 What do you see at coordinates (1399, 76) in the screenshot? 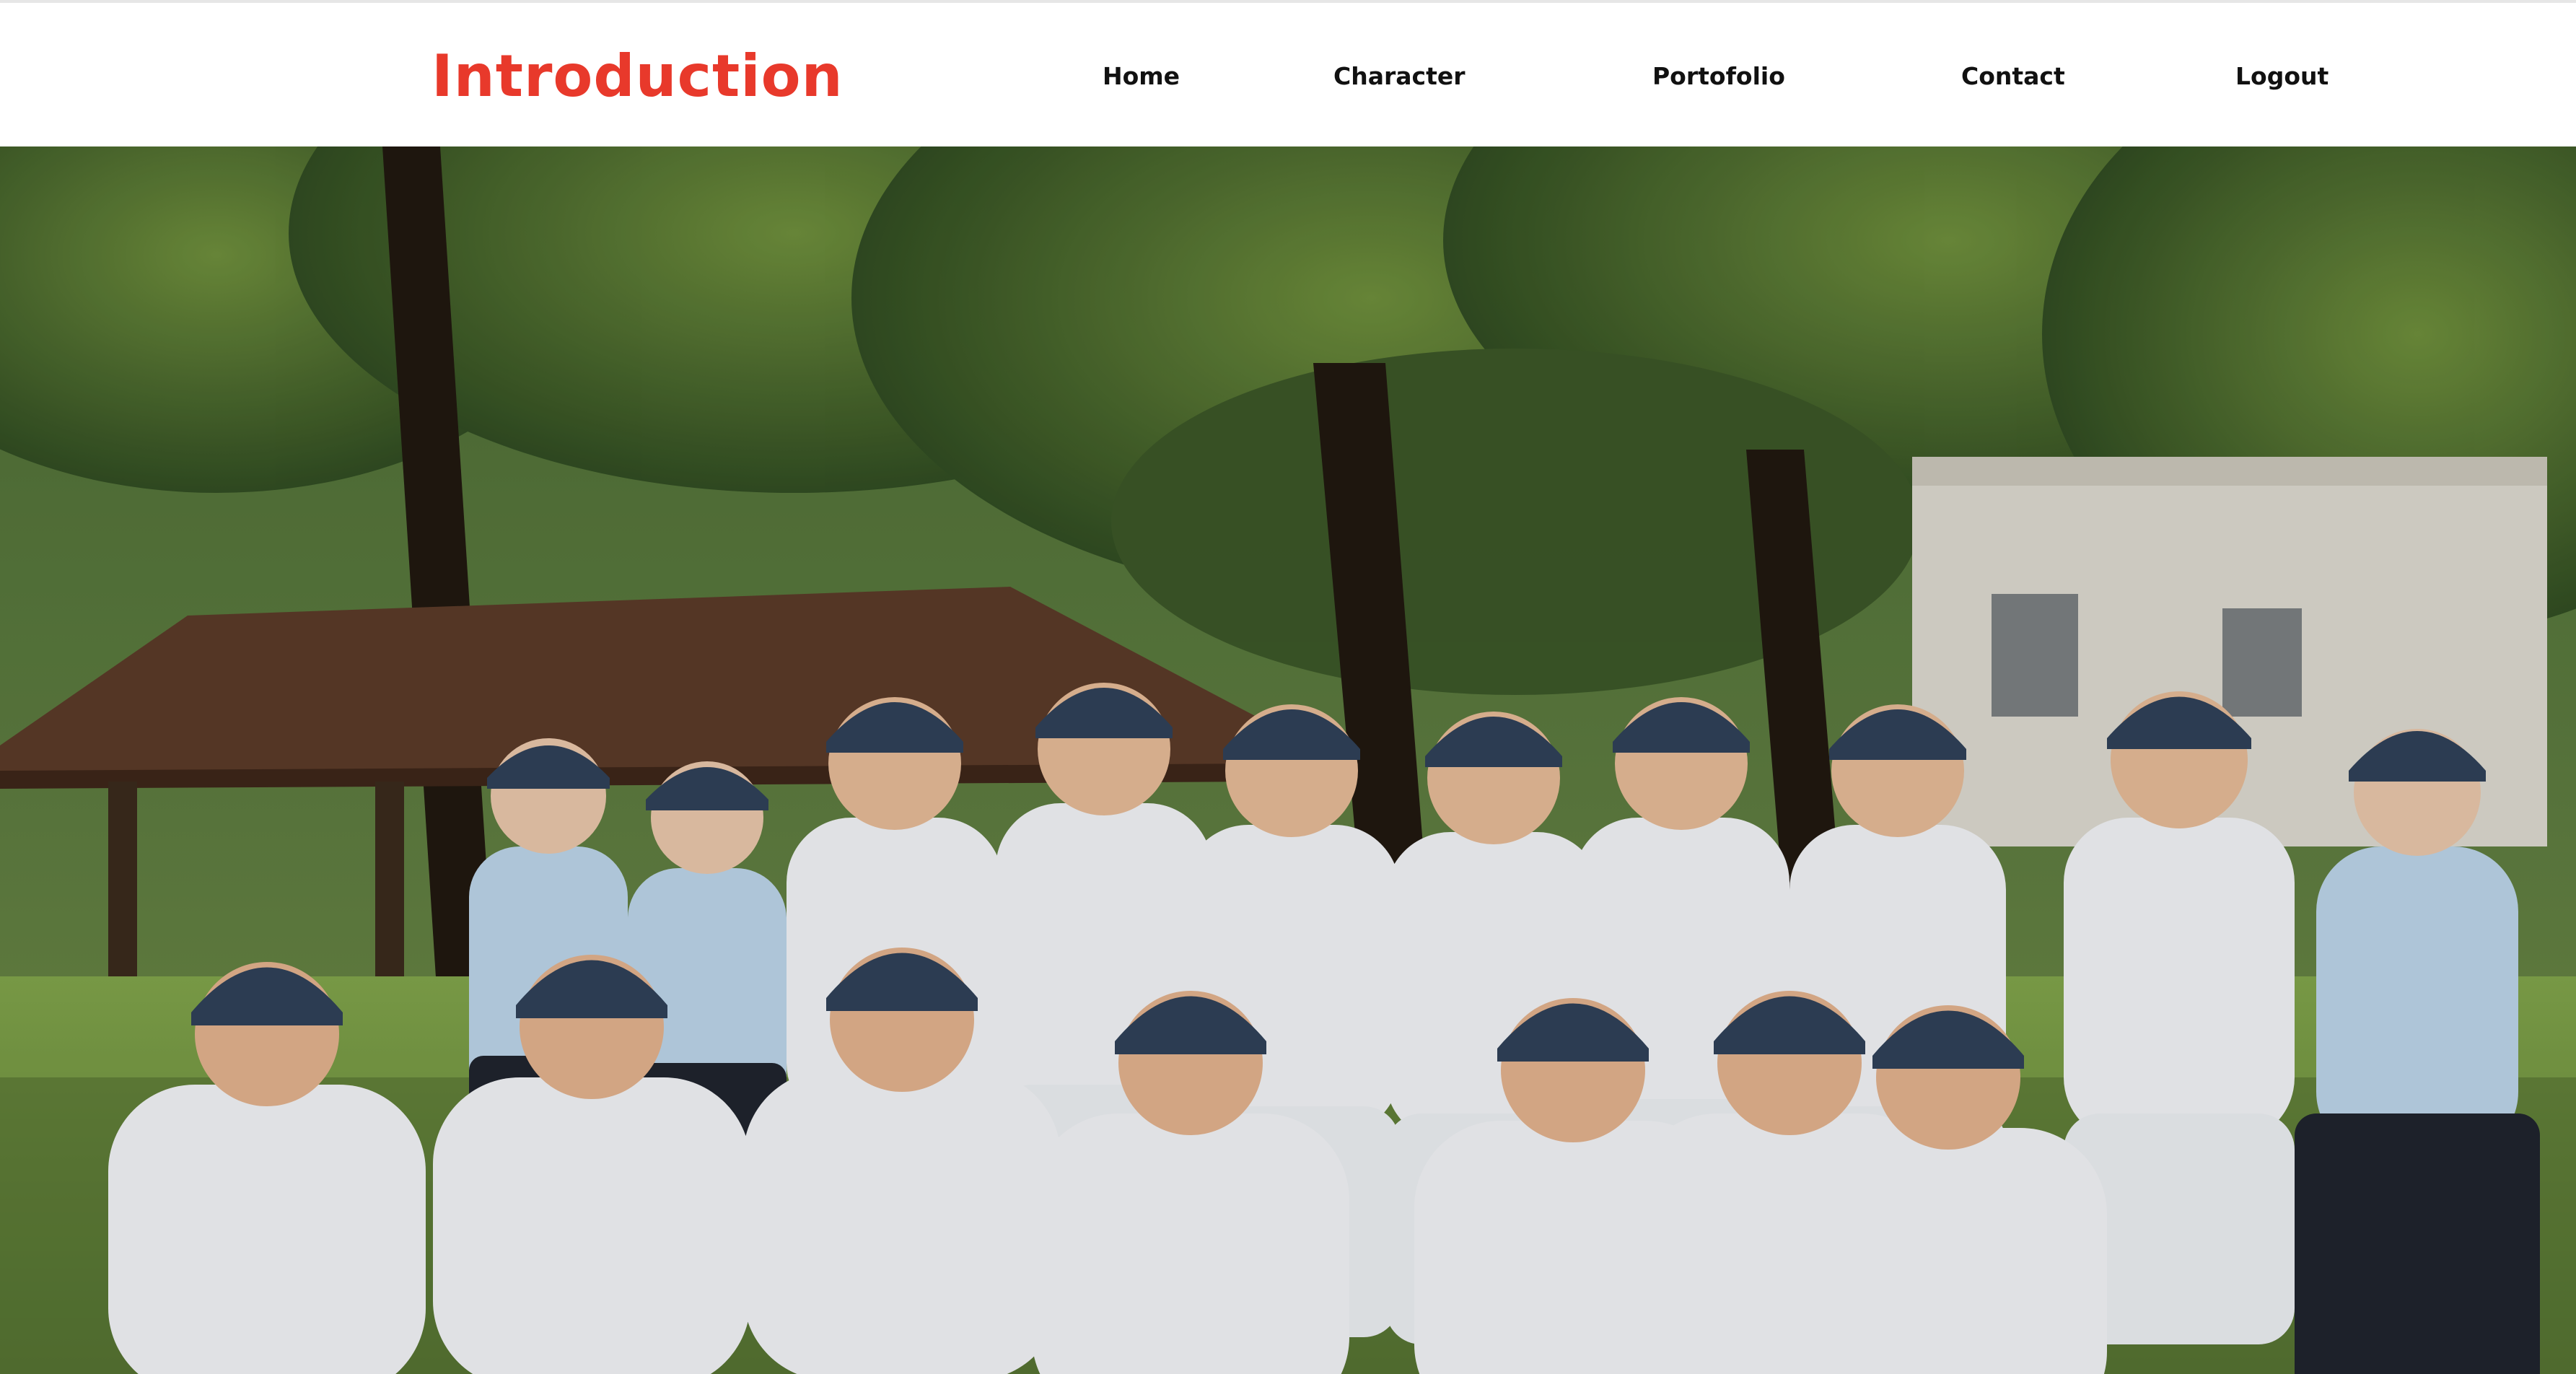
I see `nav-character: Character` at bounding box center [1399, 76].